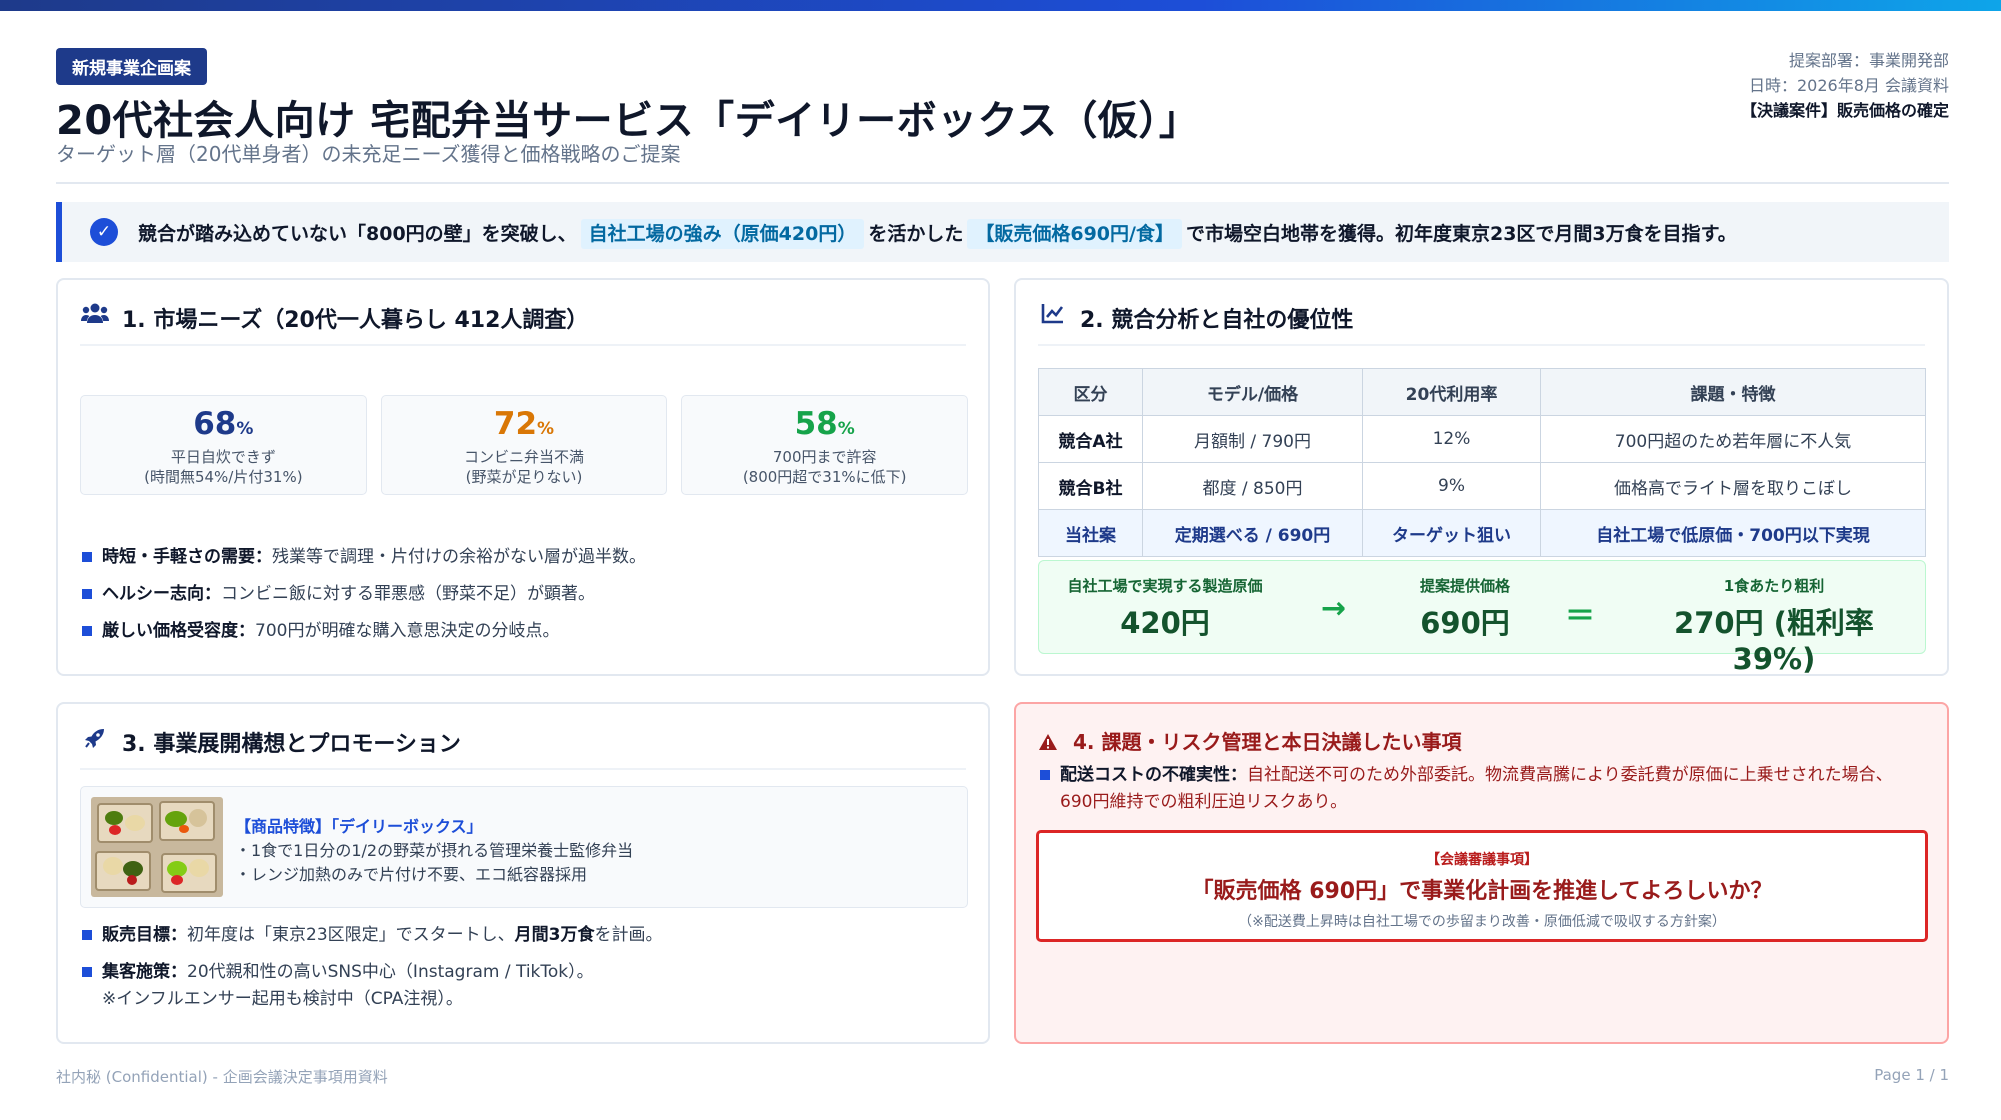 This screenshot has width=2001, height=1120. I want to click on rocket-icon, so click(95, 741).